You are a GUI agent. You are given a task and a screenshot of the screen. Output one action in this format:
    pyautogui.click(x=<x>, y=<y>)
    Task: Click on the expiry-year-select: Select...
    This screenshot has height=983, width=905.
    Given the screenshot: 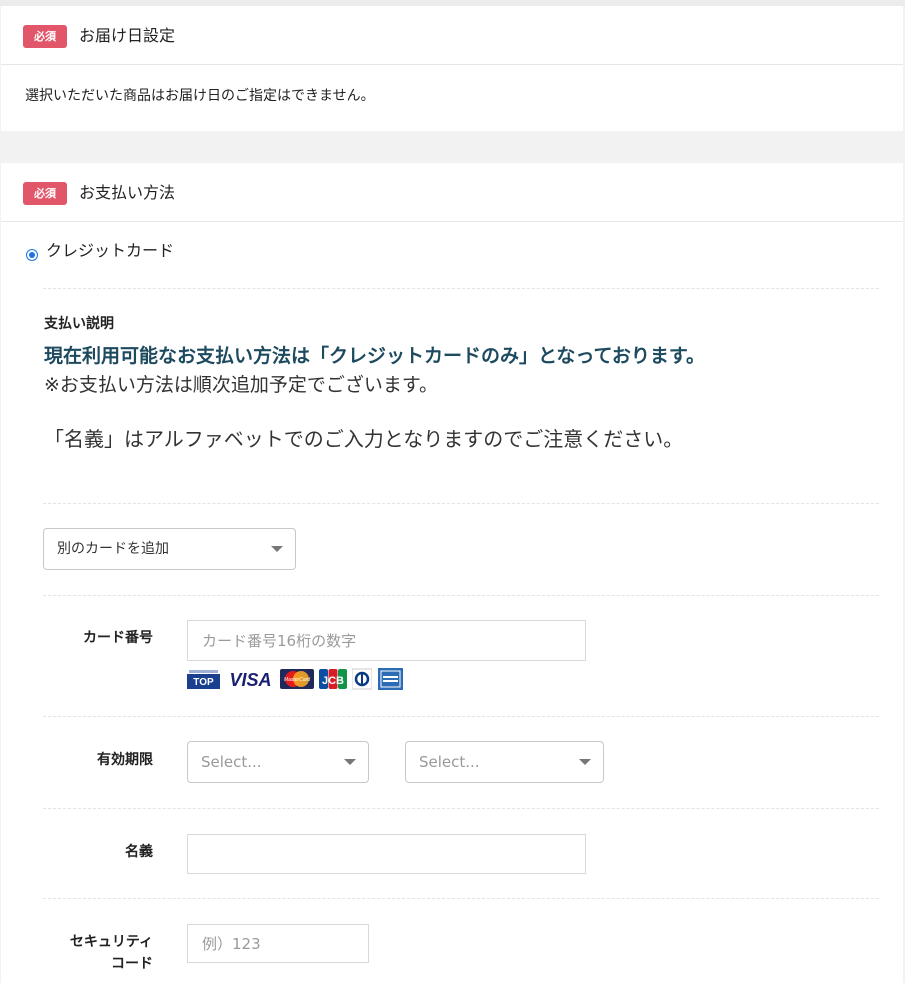 What is the action you would take?
    pyautogui.click(x=504, y=762)
    